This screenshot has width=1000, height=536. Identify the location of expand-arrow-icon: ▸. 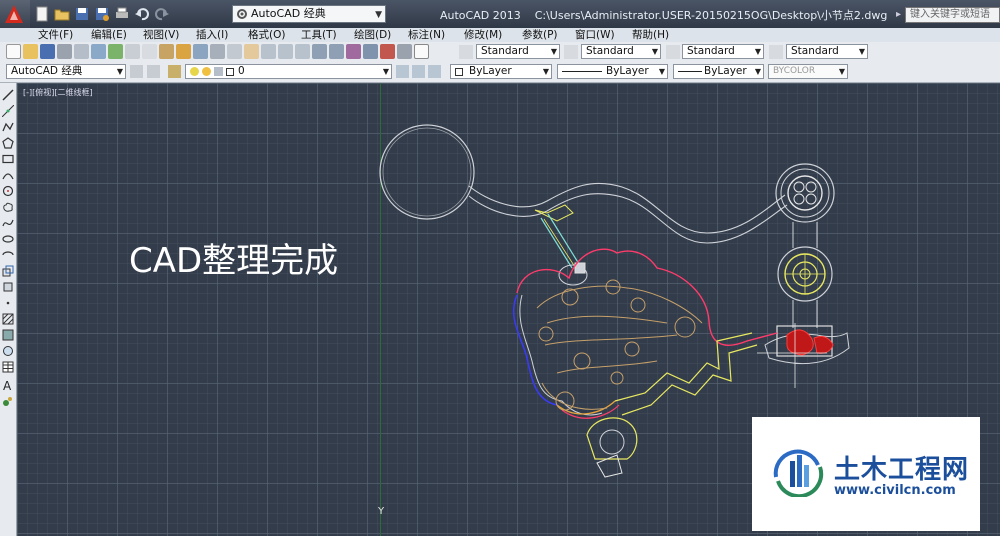
(898, 14).